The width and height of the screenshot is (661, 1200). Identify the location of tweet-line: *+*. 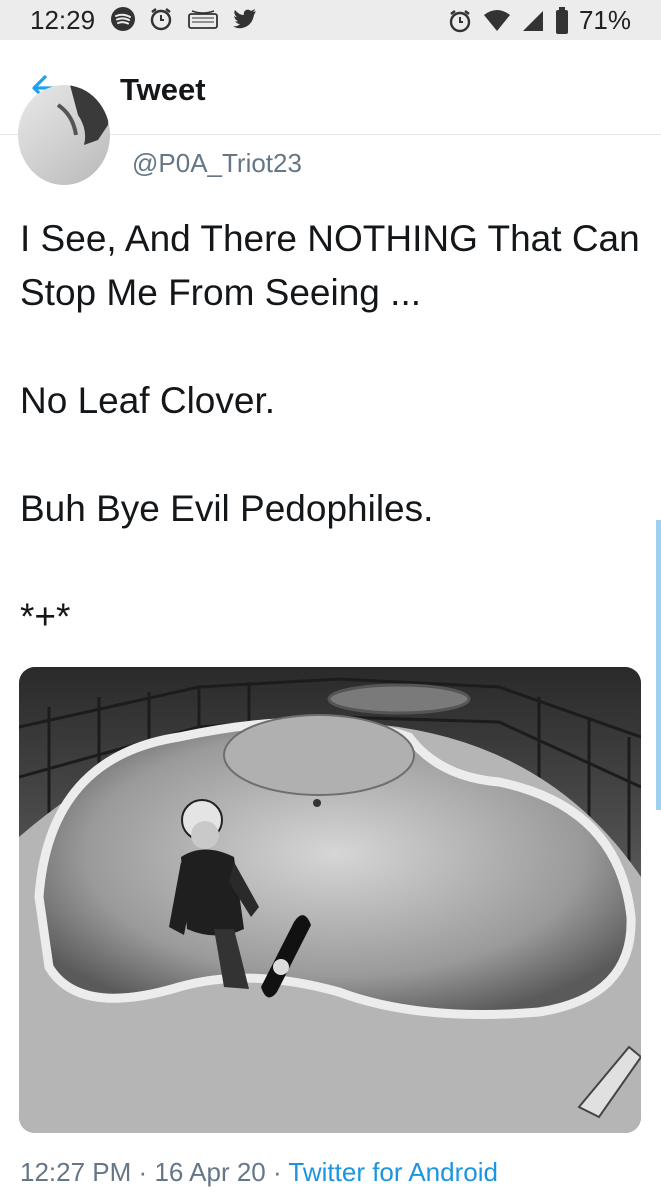
(45, 616).